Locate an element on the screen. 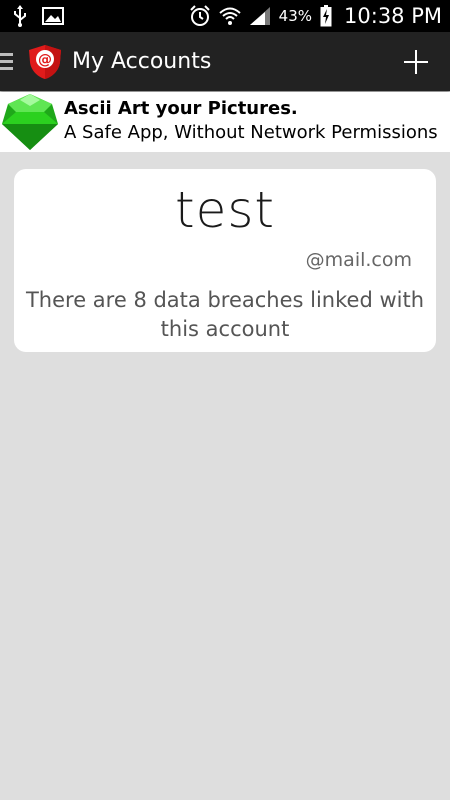 This screenshot has height=800, width=450. signal-icon is located at coordinates (259, 16).